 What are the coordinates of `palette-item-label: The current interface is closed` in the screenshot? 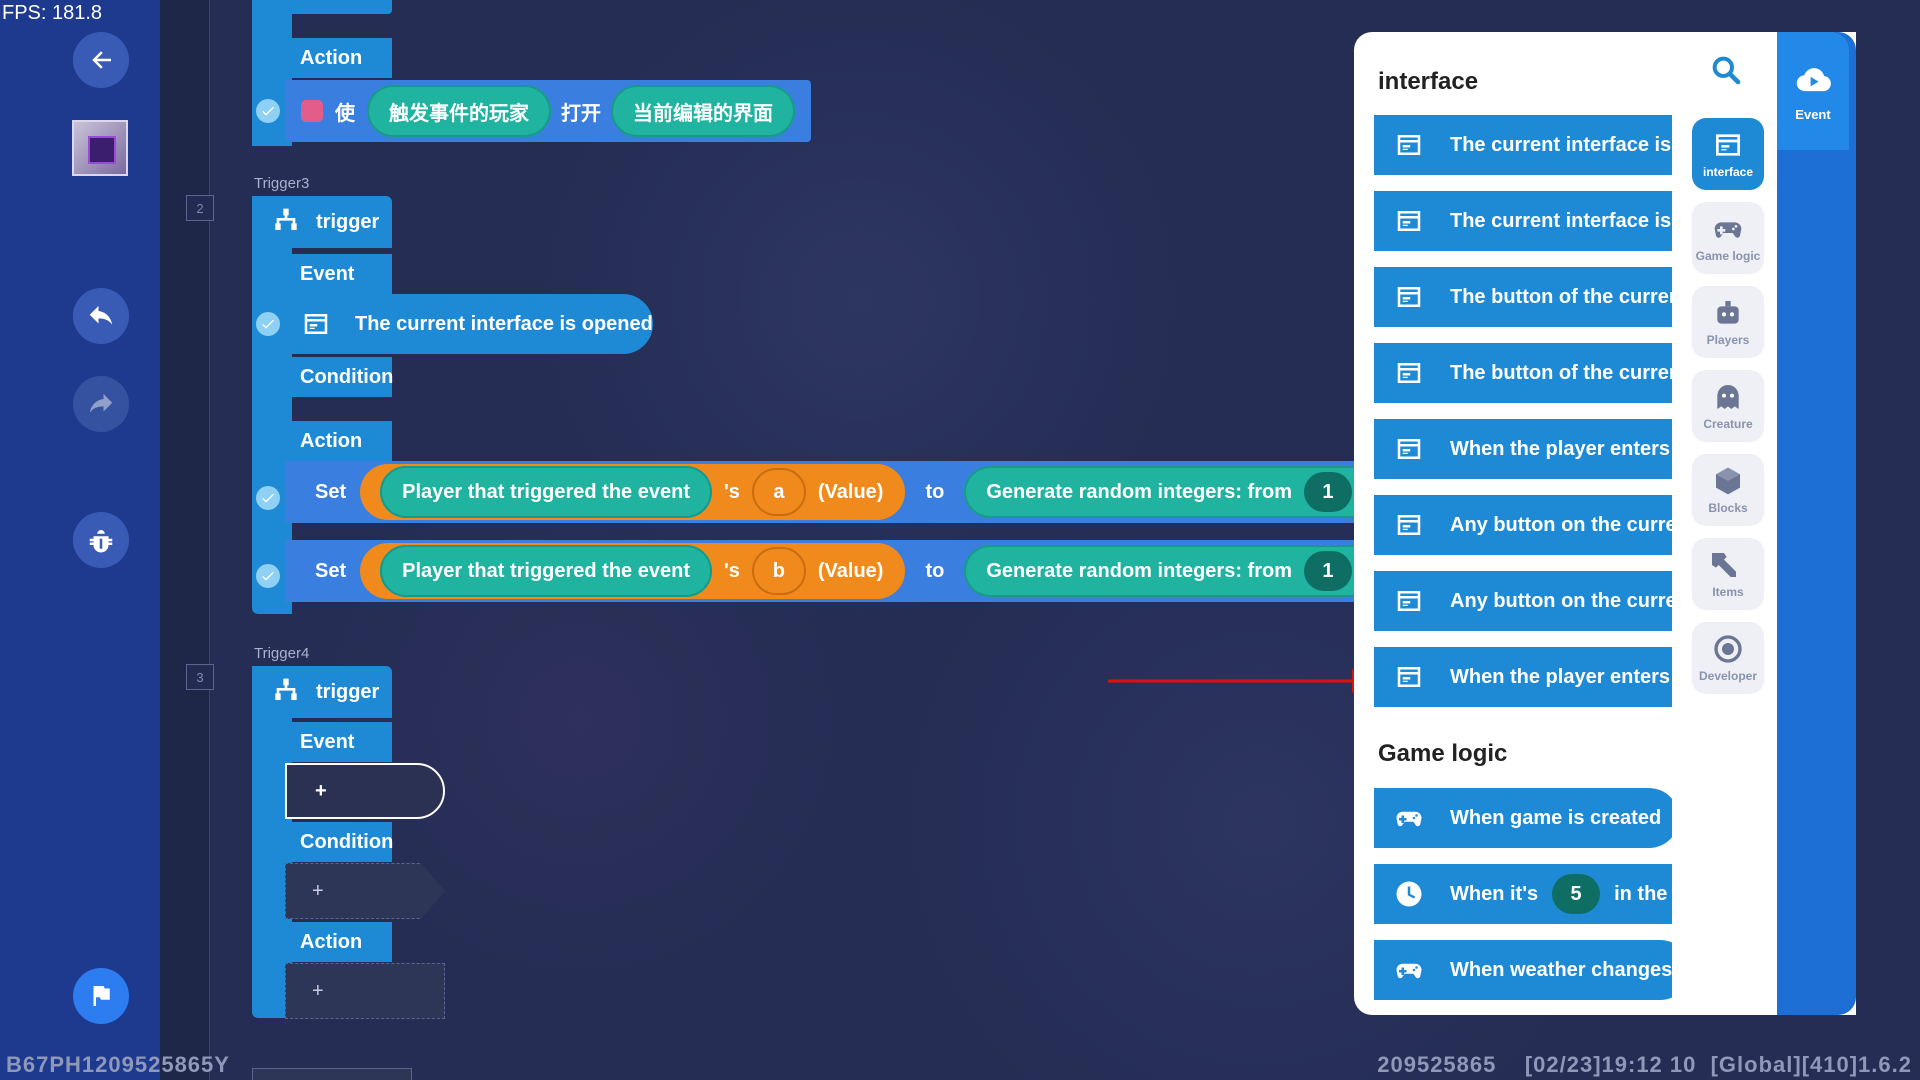 It's located at (1561, 220).